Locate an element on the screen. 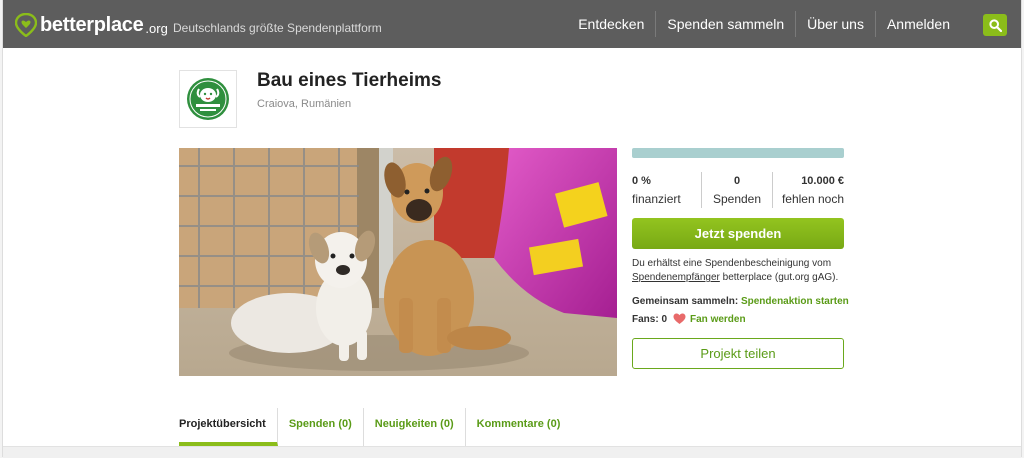 The image size is (1024, 458). betterplace-logo: betterplace .org is located at coordinates (91, 25).